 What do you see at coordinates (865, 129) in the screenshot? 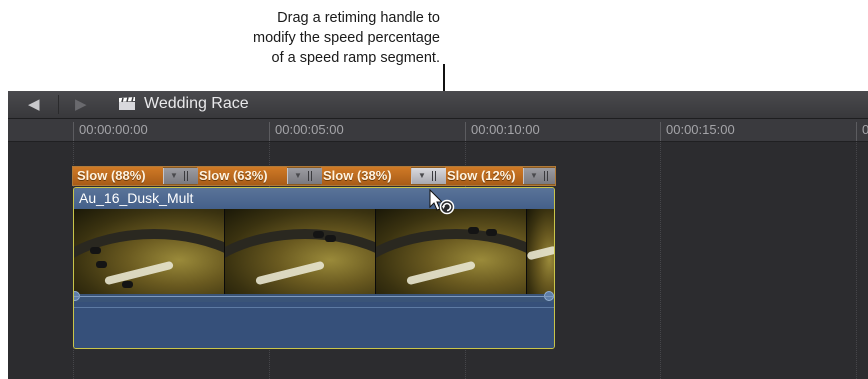
I see `ruler-timecode: 0` at bounding box center [865, 129].